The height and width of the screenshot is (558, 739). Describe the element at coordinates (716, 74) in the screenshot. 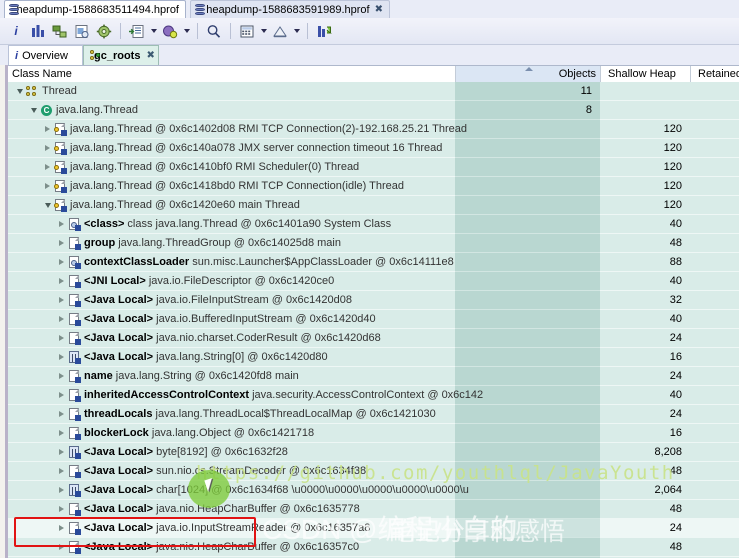

I see `column-header-retained-heap: Retained` at that location.